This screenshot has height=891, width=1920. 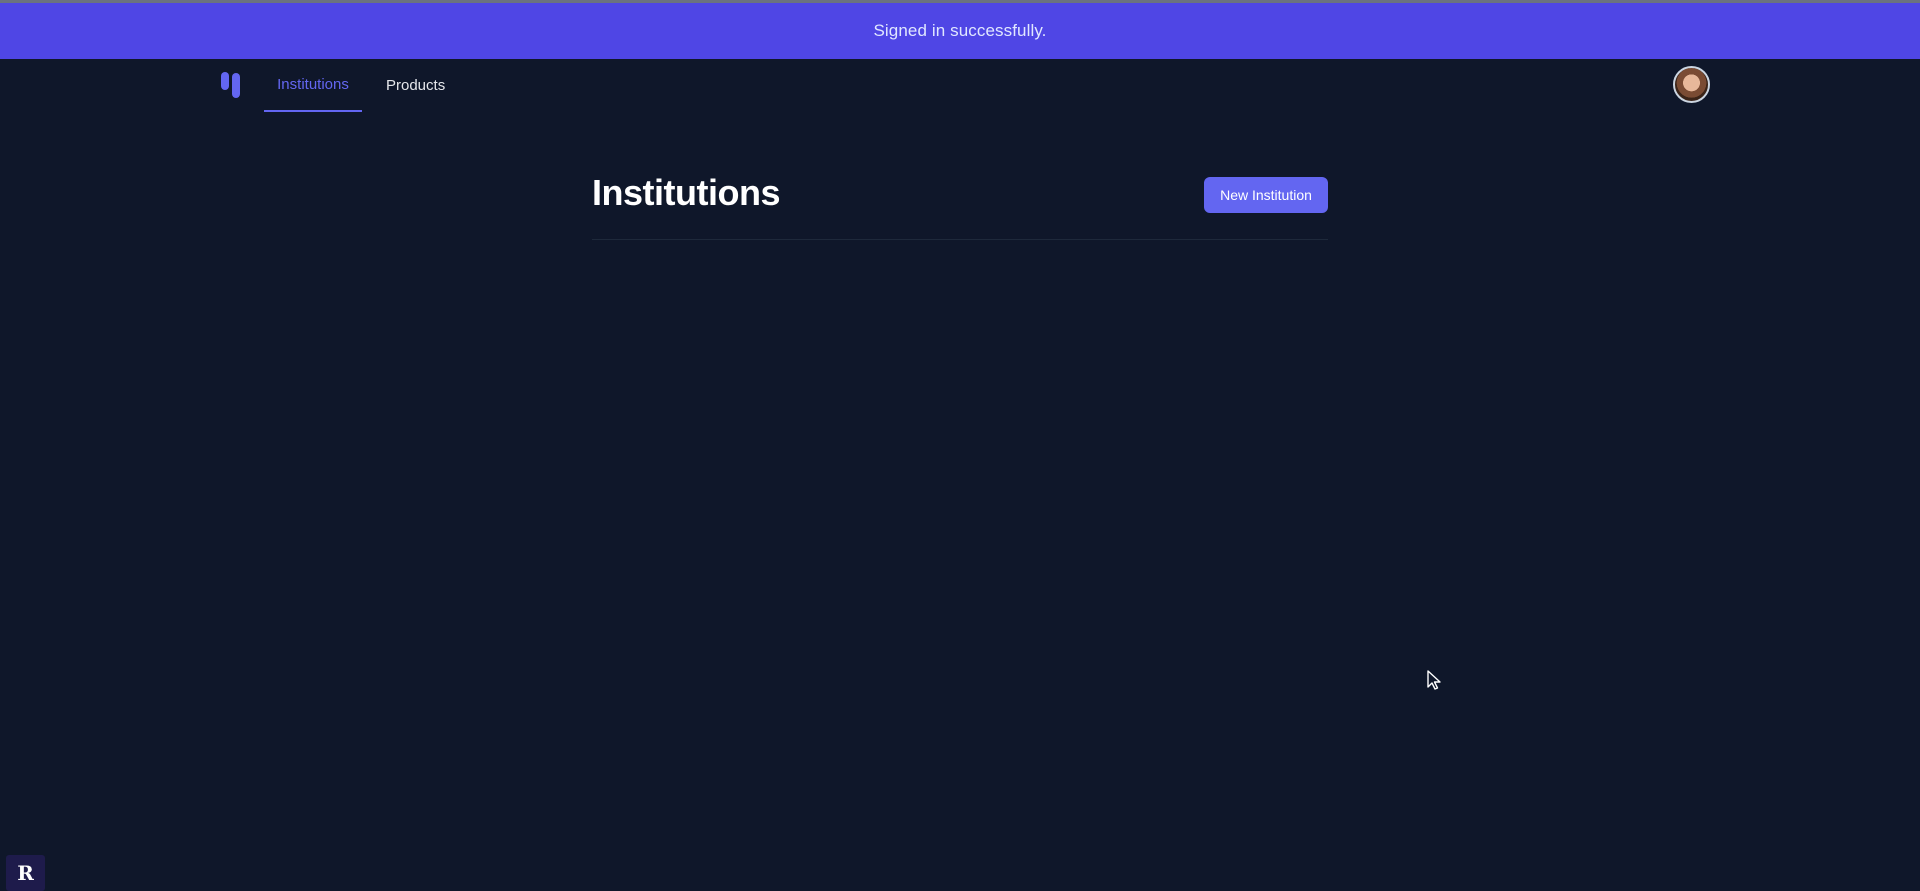 I want to click on logo-bar-right, so click(x=236, y=85).